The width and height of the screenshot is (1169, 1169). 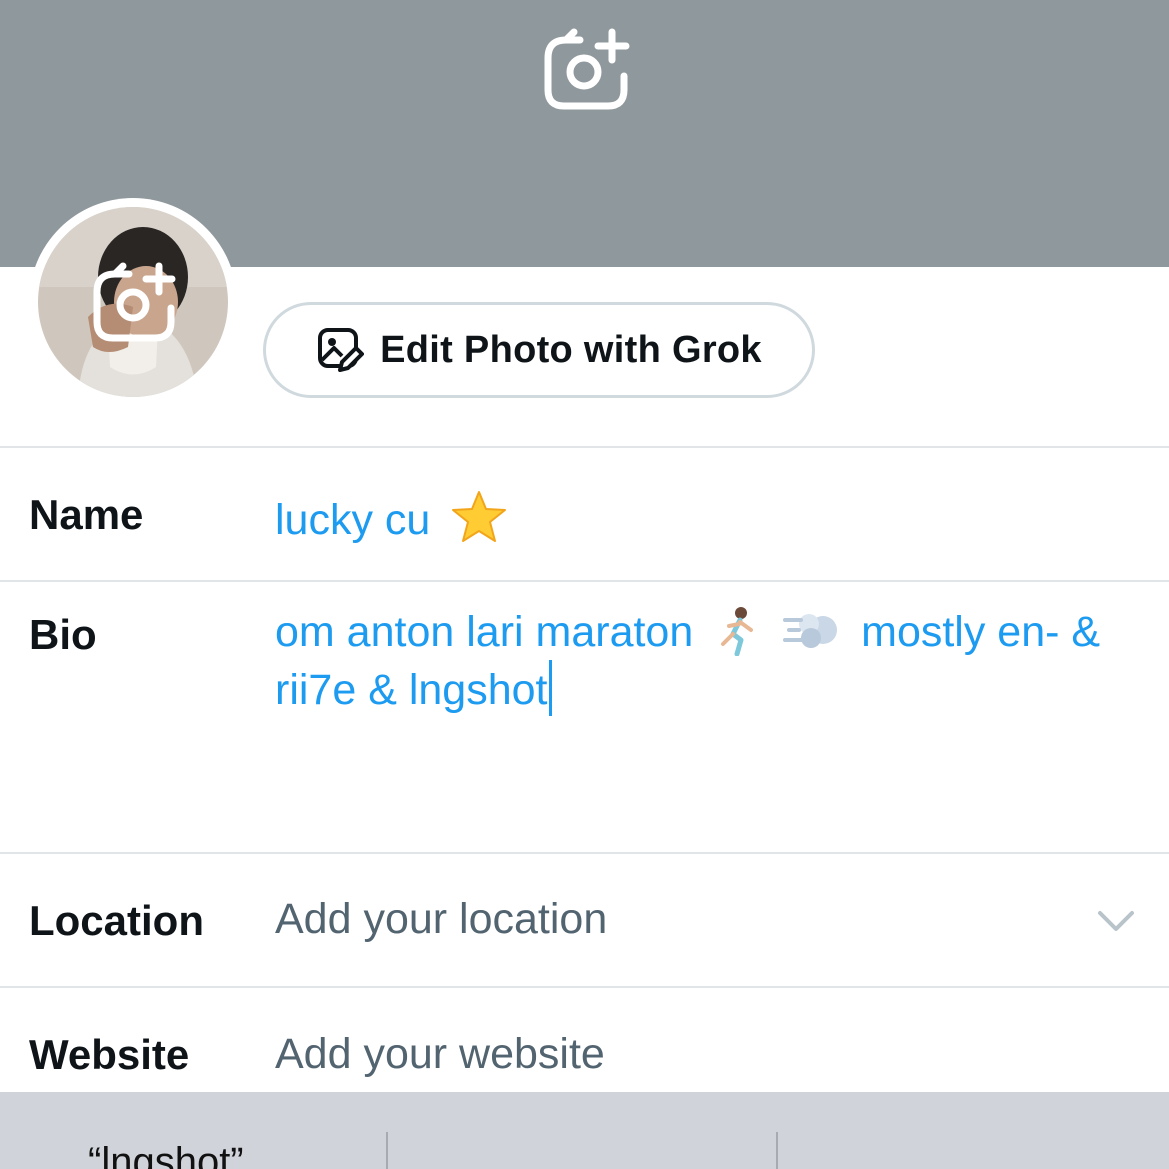 I want to click on name-value: lucky cu, so click(x=353, y=520).